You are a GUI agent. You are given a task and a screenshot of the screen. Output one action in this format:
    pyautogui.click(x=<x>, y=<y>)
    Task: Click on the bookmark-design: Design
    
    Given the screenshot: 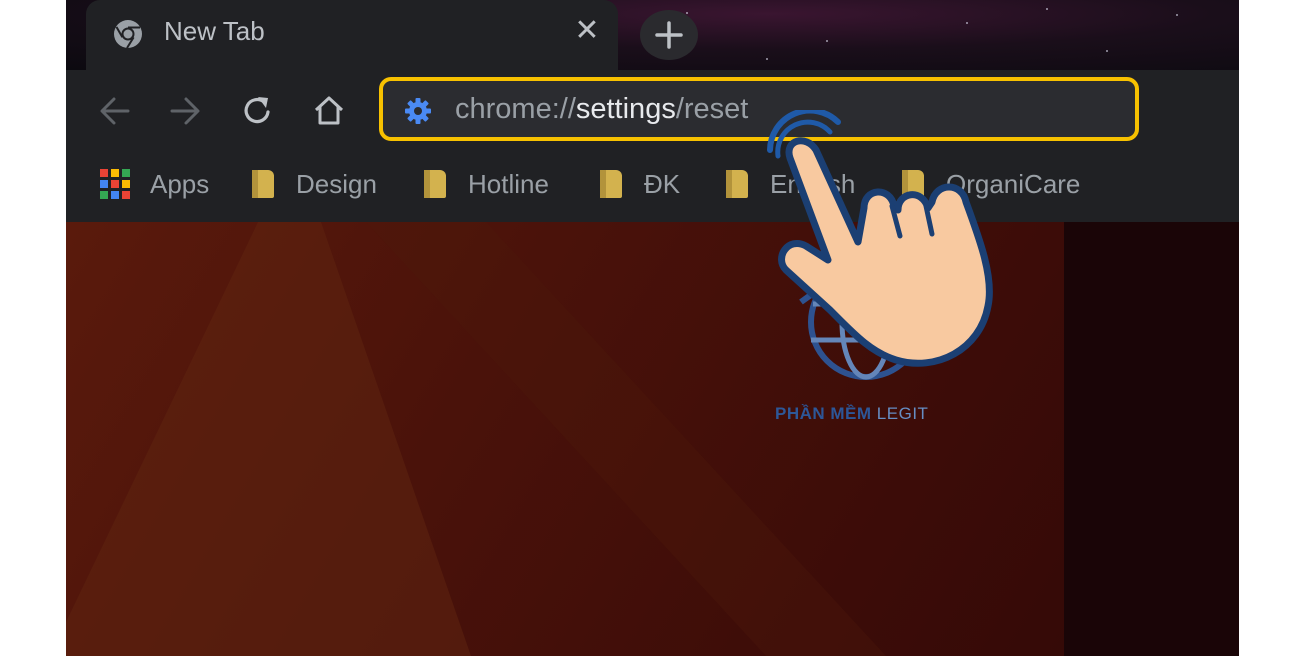 What is the action you would take?
    pyautogui.click(x=314, y=184)
    